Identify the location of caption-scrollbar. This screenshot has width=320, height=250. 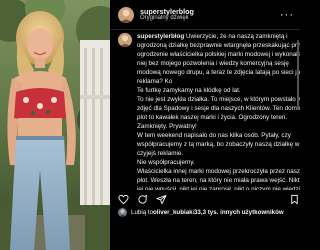
(298, 75).